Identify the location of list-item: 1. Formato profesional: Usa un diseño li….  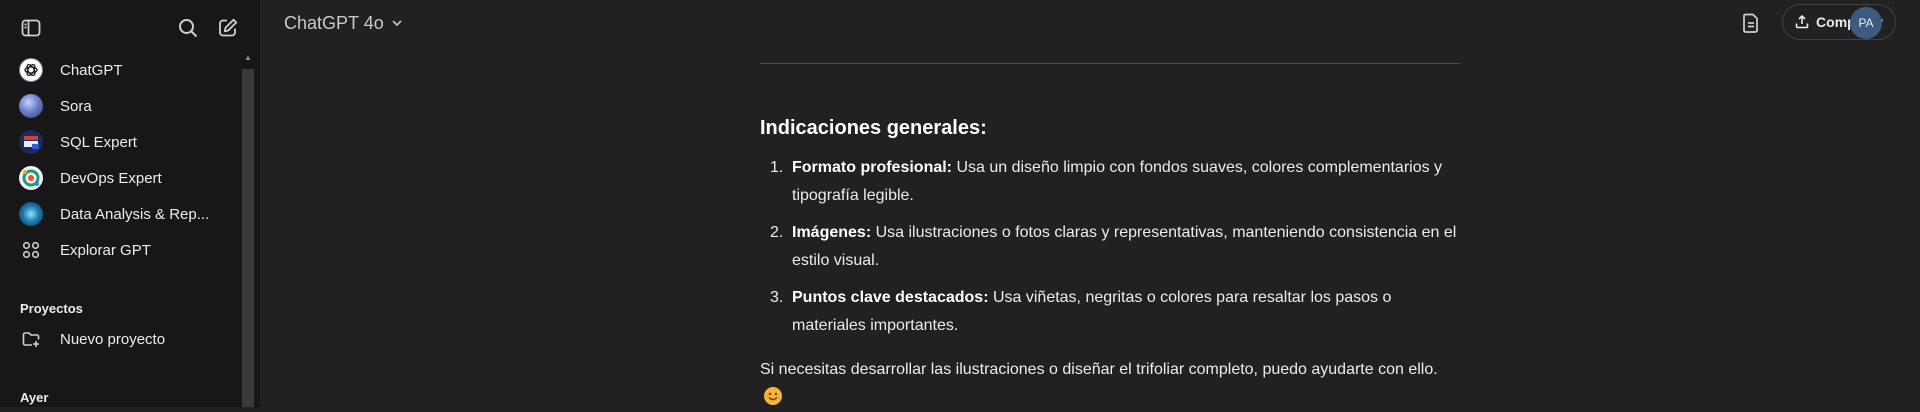
(1110, 182).